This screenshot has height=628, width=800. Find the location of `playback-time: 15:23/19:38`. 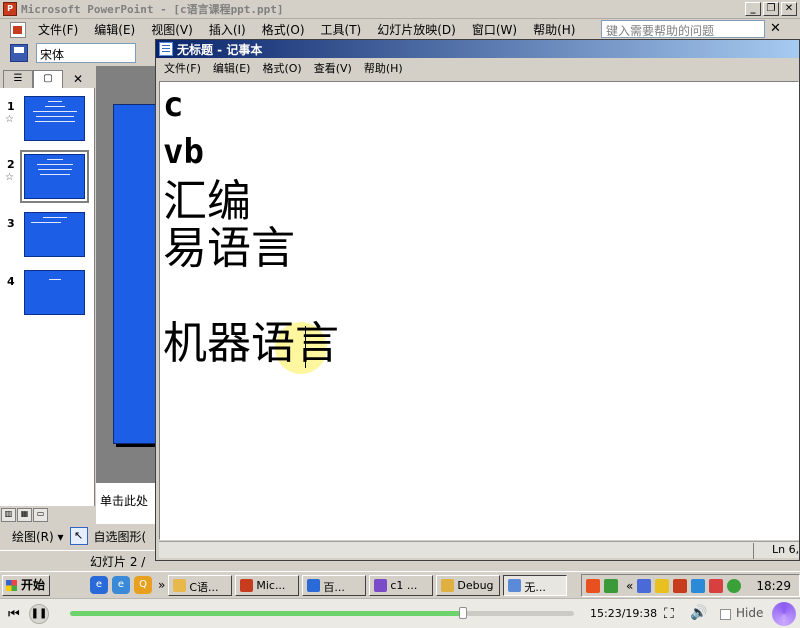

playback-time: 15:23/19:38 is located at coordinates (624, 613).